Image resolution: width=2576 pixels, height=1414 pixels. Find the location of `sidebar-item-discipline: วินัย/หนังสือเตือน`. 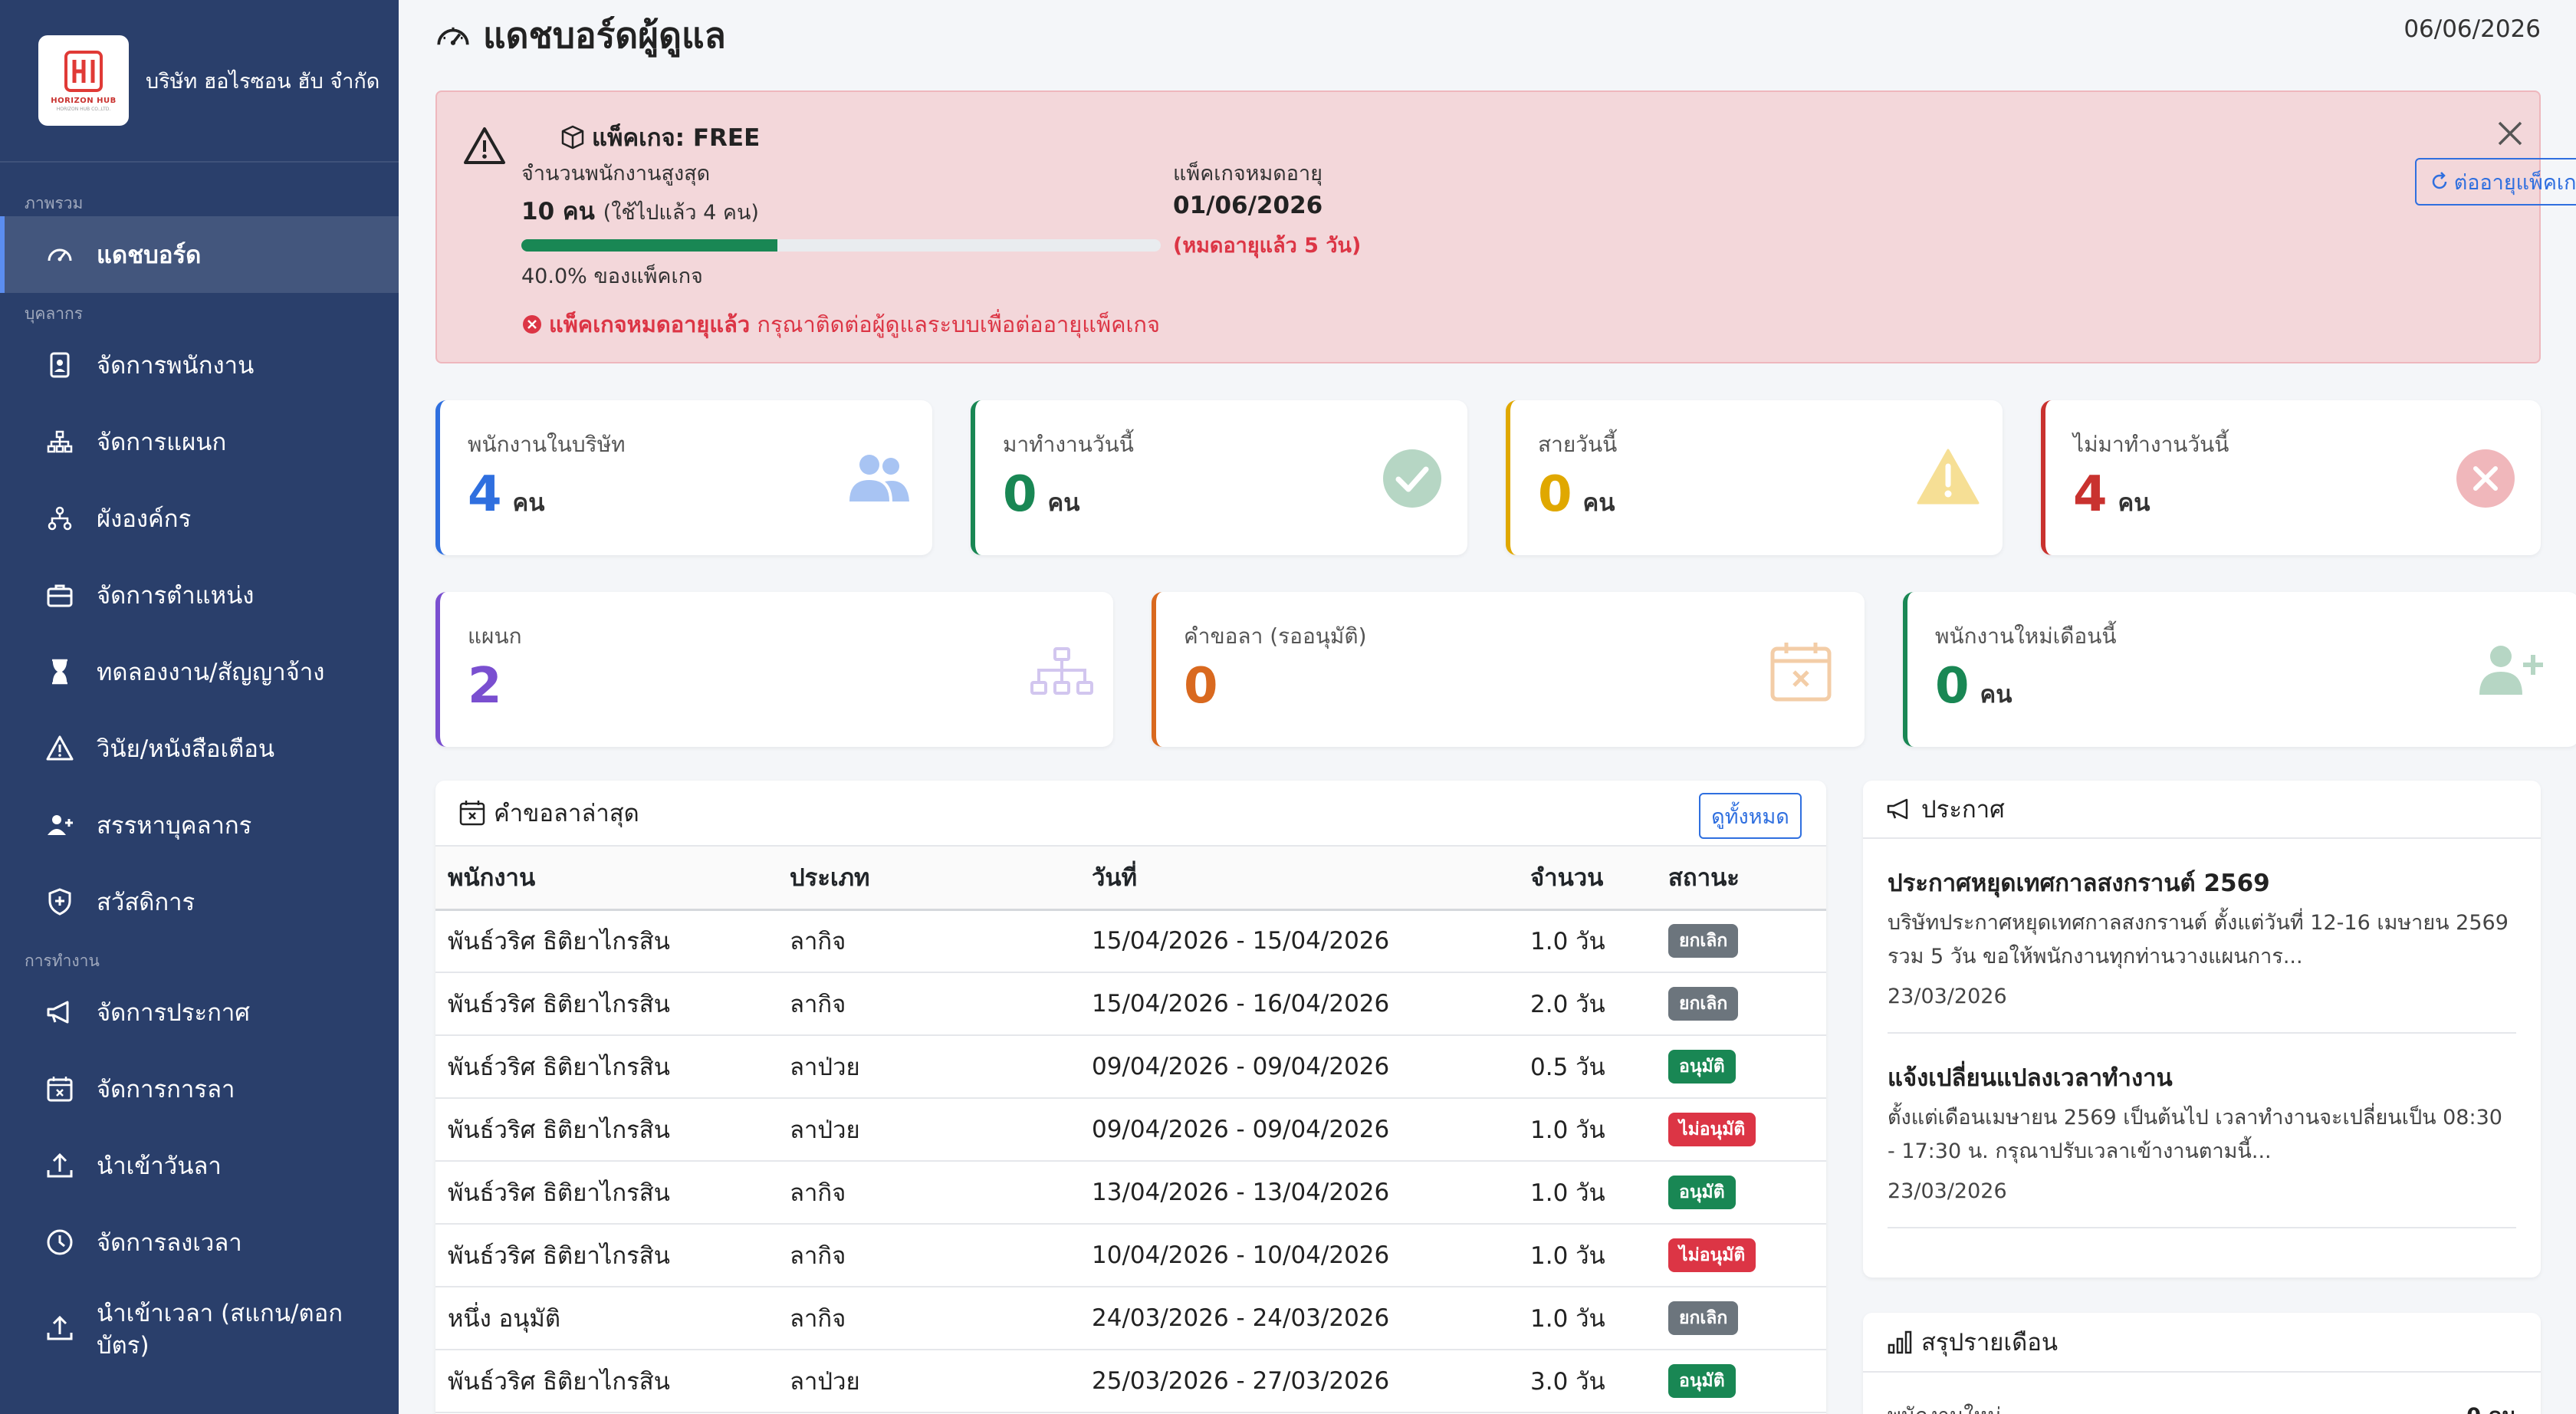

sidebar-item-discipline: วินัย/หนังสือเตือน is located at coordinates (199, 748).